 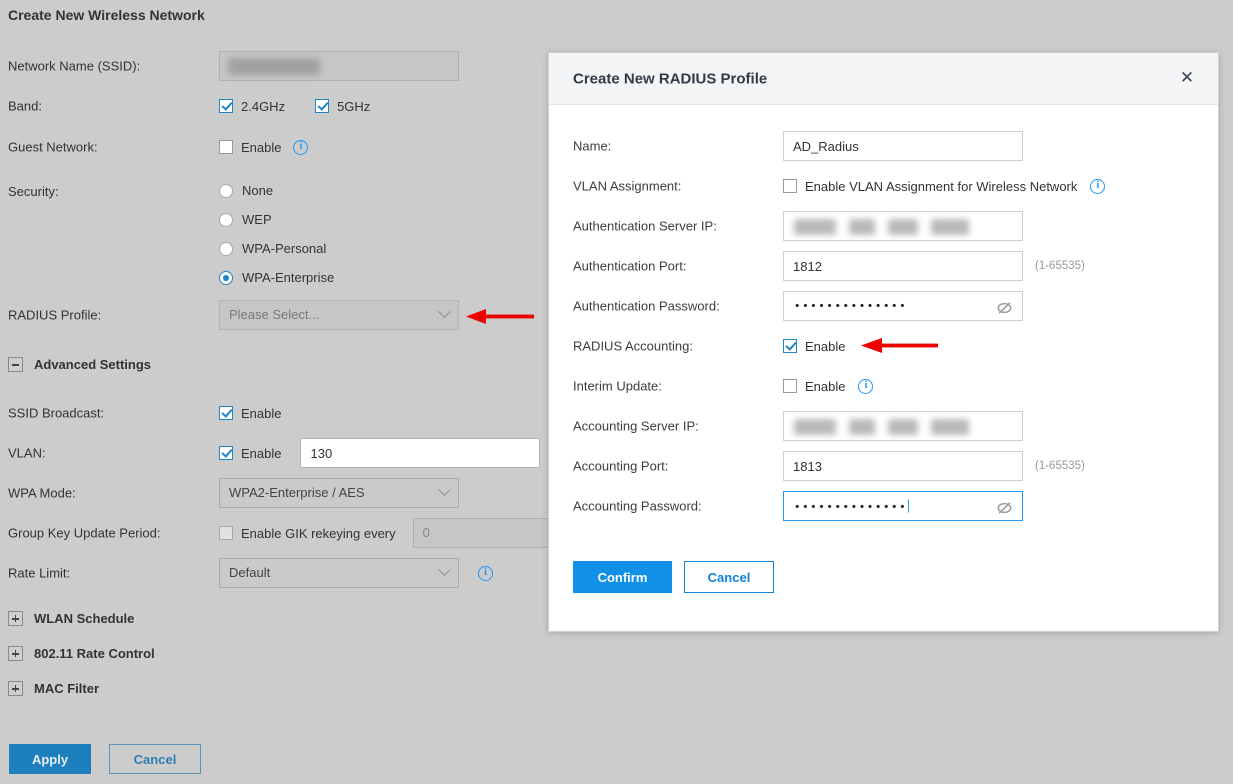 I want to click on acct-password-value-wrap: ••••••••••••••, so click(x=852, y=506).